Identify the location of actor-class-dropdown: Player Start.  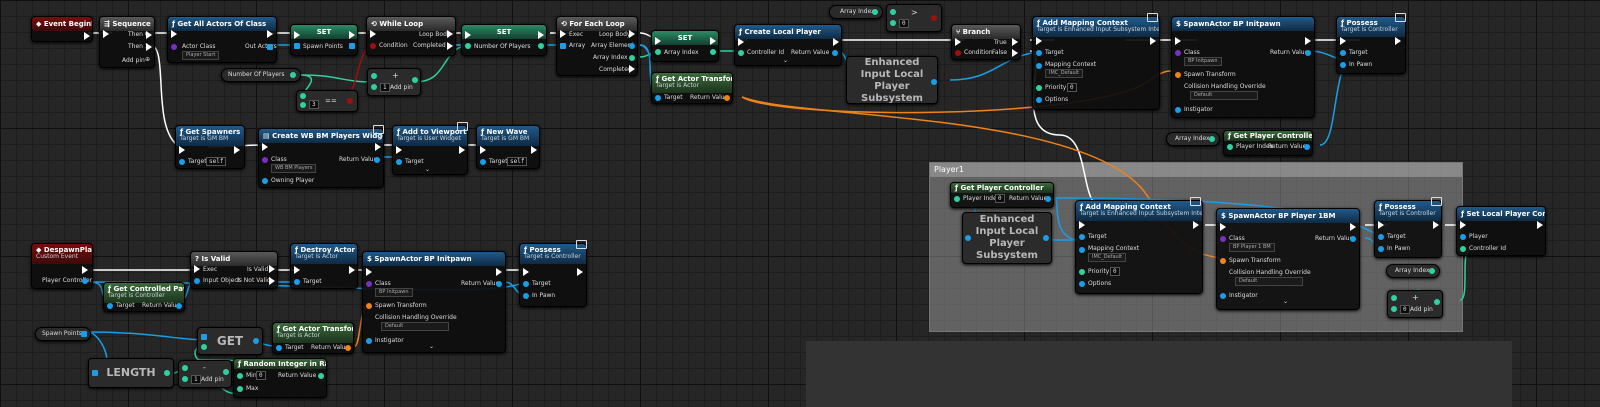
(201, 55).